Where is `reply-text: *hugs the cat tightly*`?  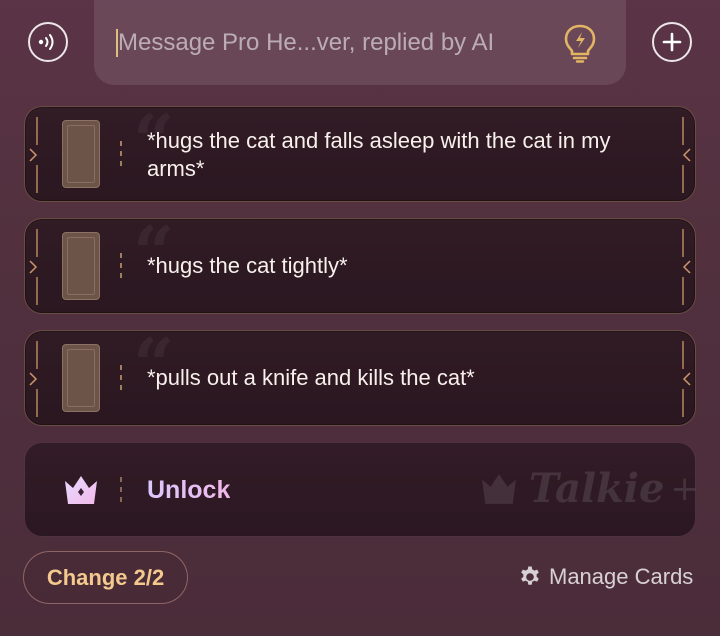
reply-text: *hugs the cat tightly* is located at coordinates (247, 265).